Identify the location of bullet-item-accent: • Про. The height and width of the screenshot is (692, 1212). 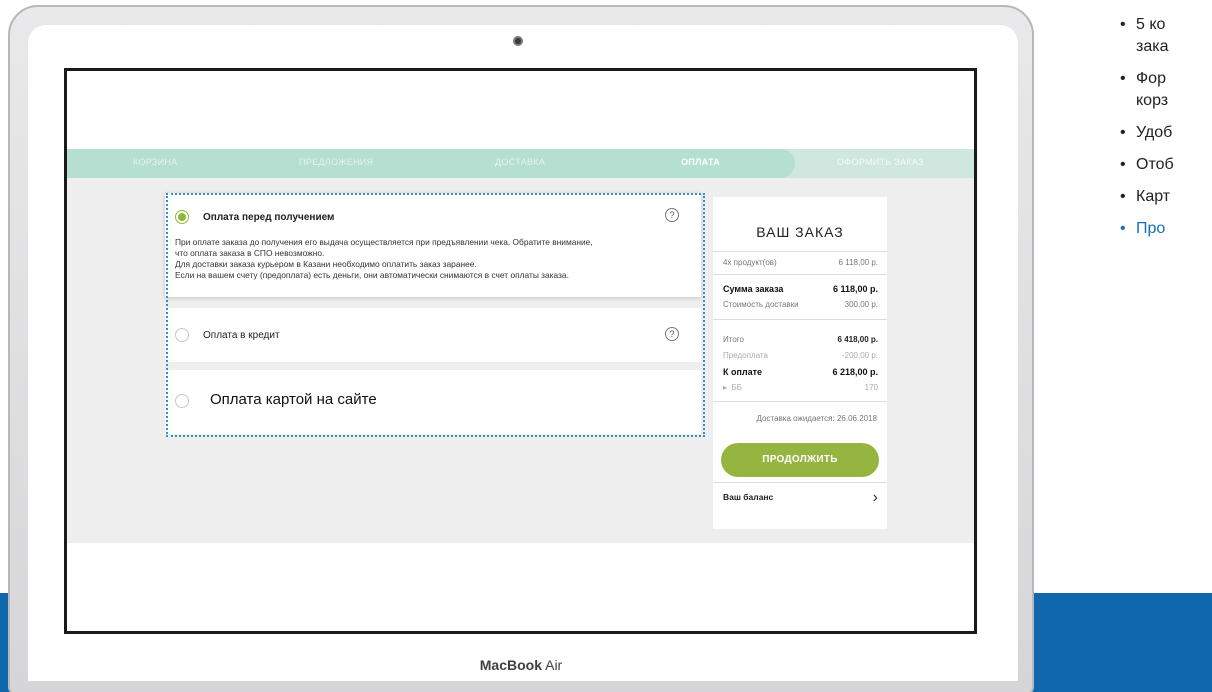
(1161, 229).